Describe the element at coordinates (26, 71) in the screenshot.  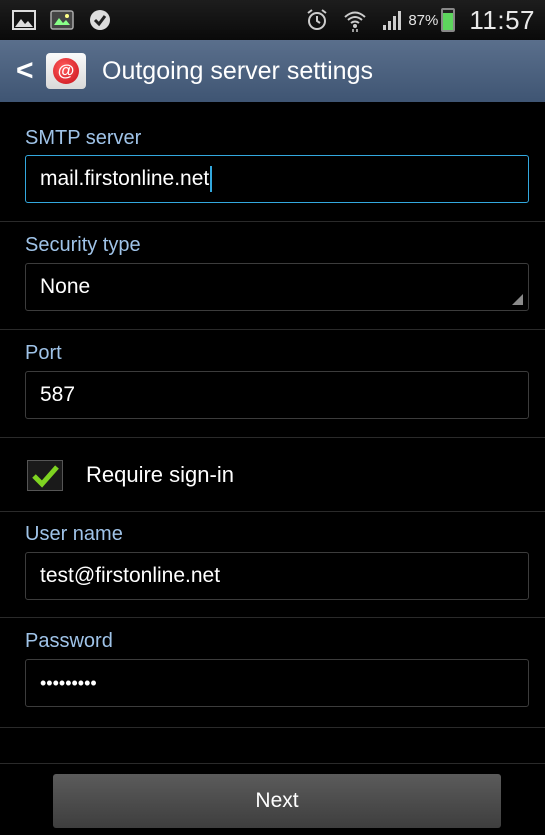
I see `back-chevron-icon: <` at that location.